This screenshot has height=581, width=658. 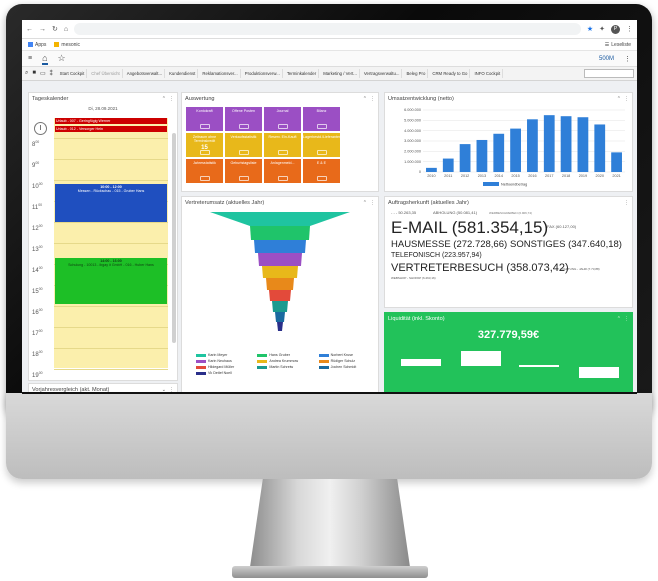 I want to click on home-icon: ⌂, so click(x=66, y=29).